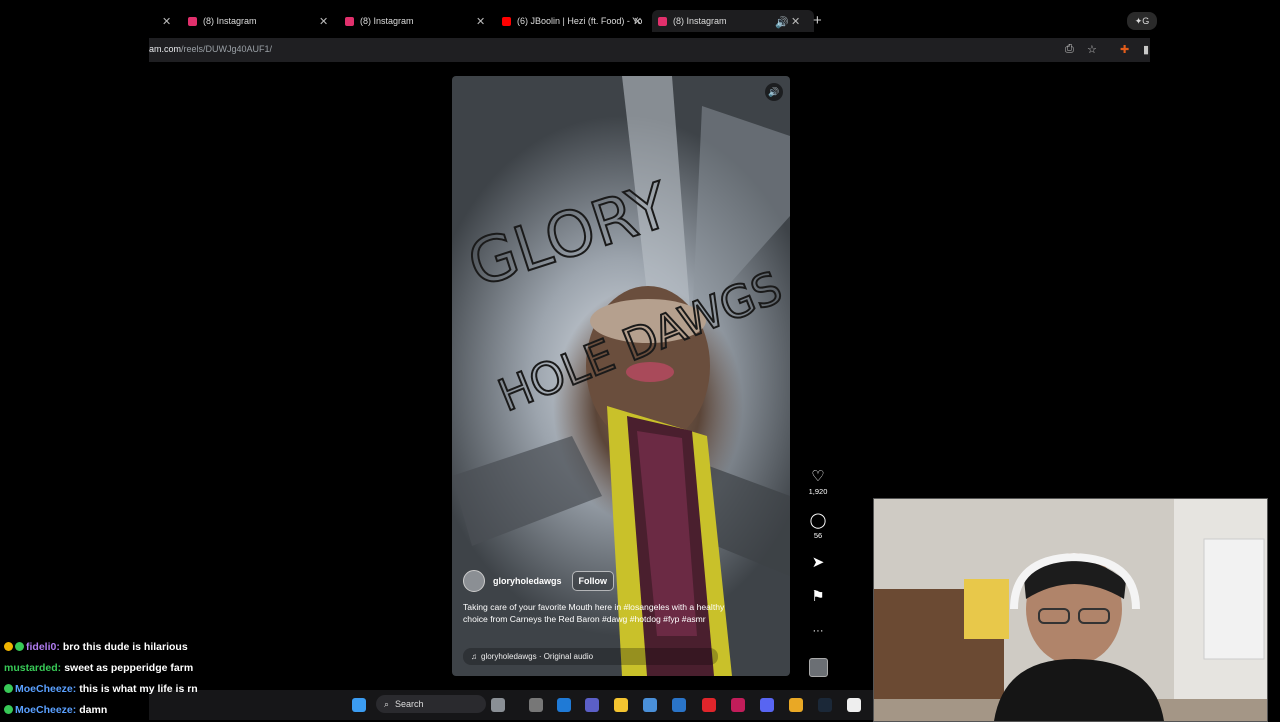 The height and width of the screenshot is (722, 1280). What do you see at coordinates (387, 703) in the screenshot?
I see `search-icon: ⌕` at bounding box center [387, 703].